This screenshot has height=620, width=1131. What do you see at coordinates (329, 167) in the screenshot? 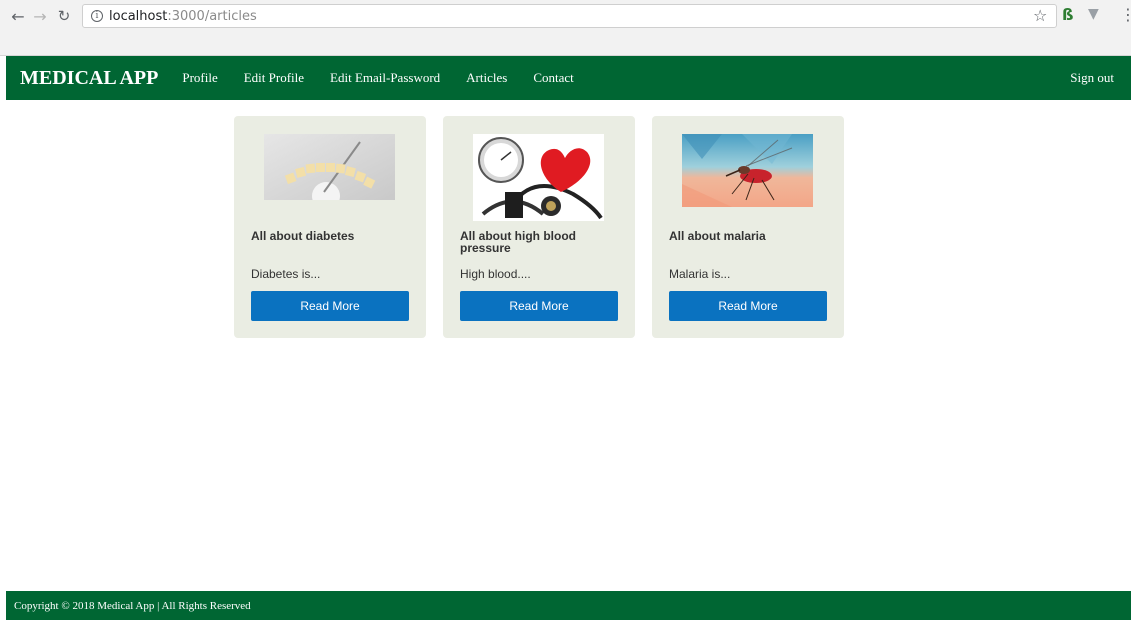
I see `article-image-diabetes` at bounding box center [329, 167].